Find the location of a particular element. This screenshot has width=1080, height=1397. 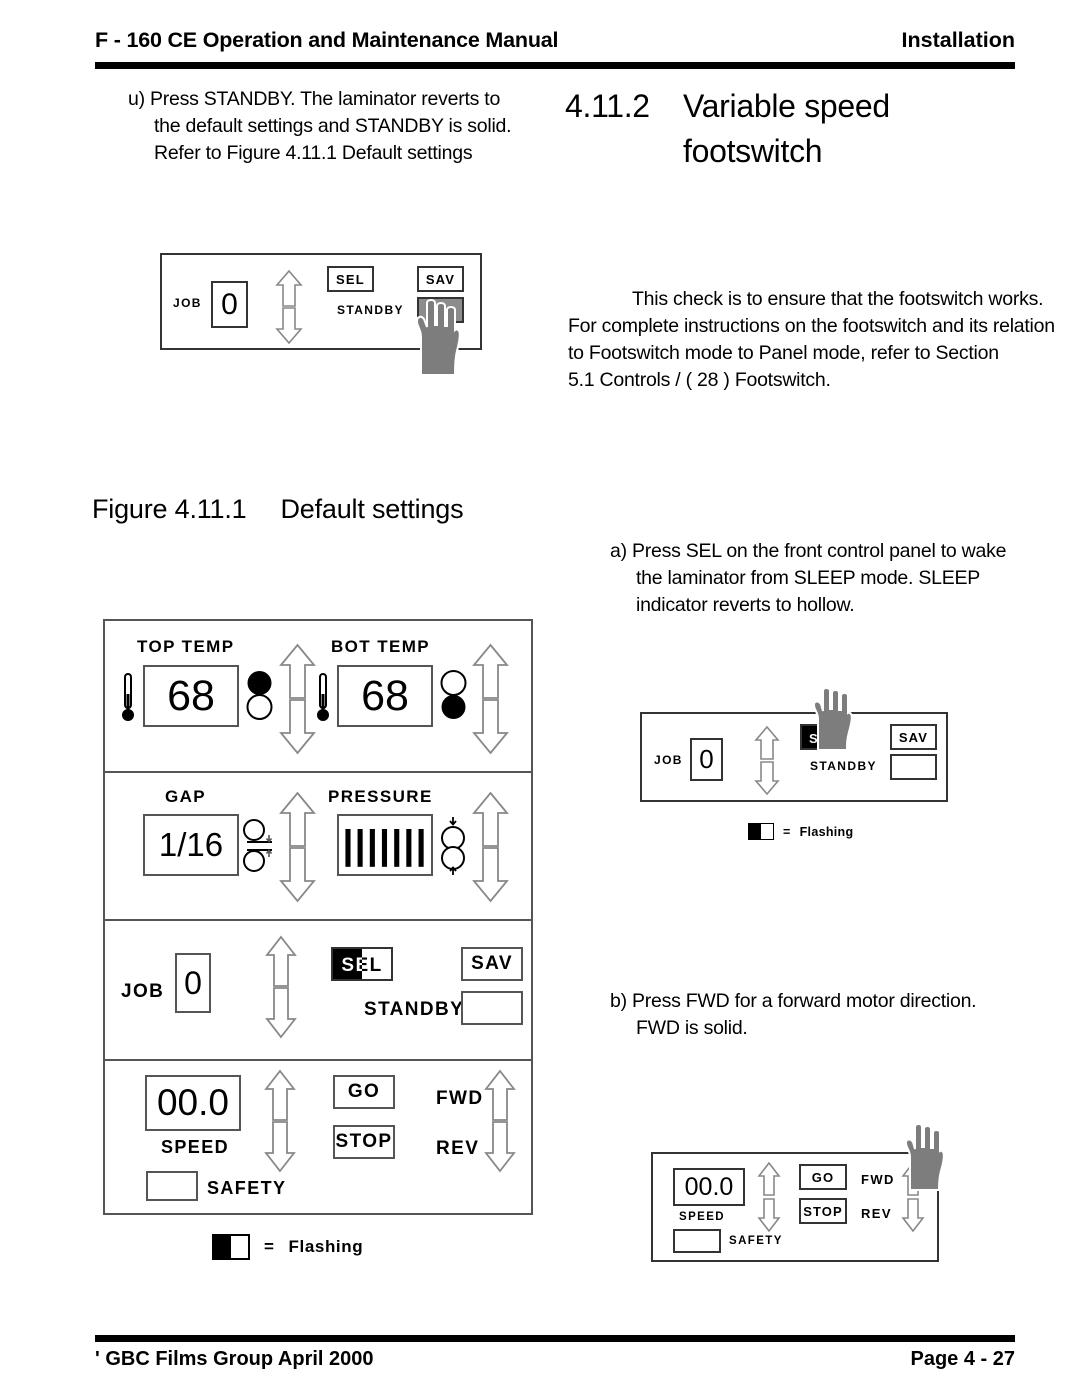

pressure-value: ||||||| is located at coordinates (385, 844).